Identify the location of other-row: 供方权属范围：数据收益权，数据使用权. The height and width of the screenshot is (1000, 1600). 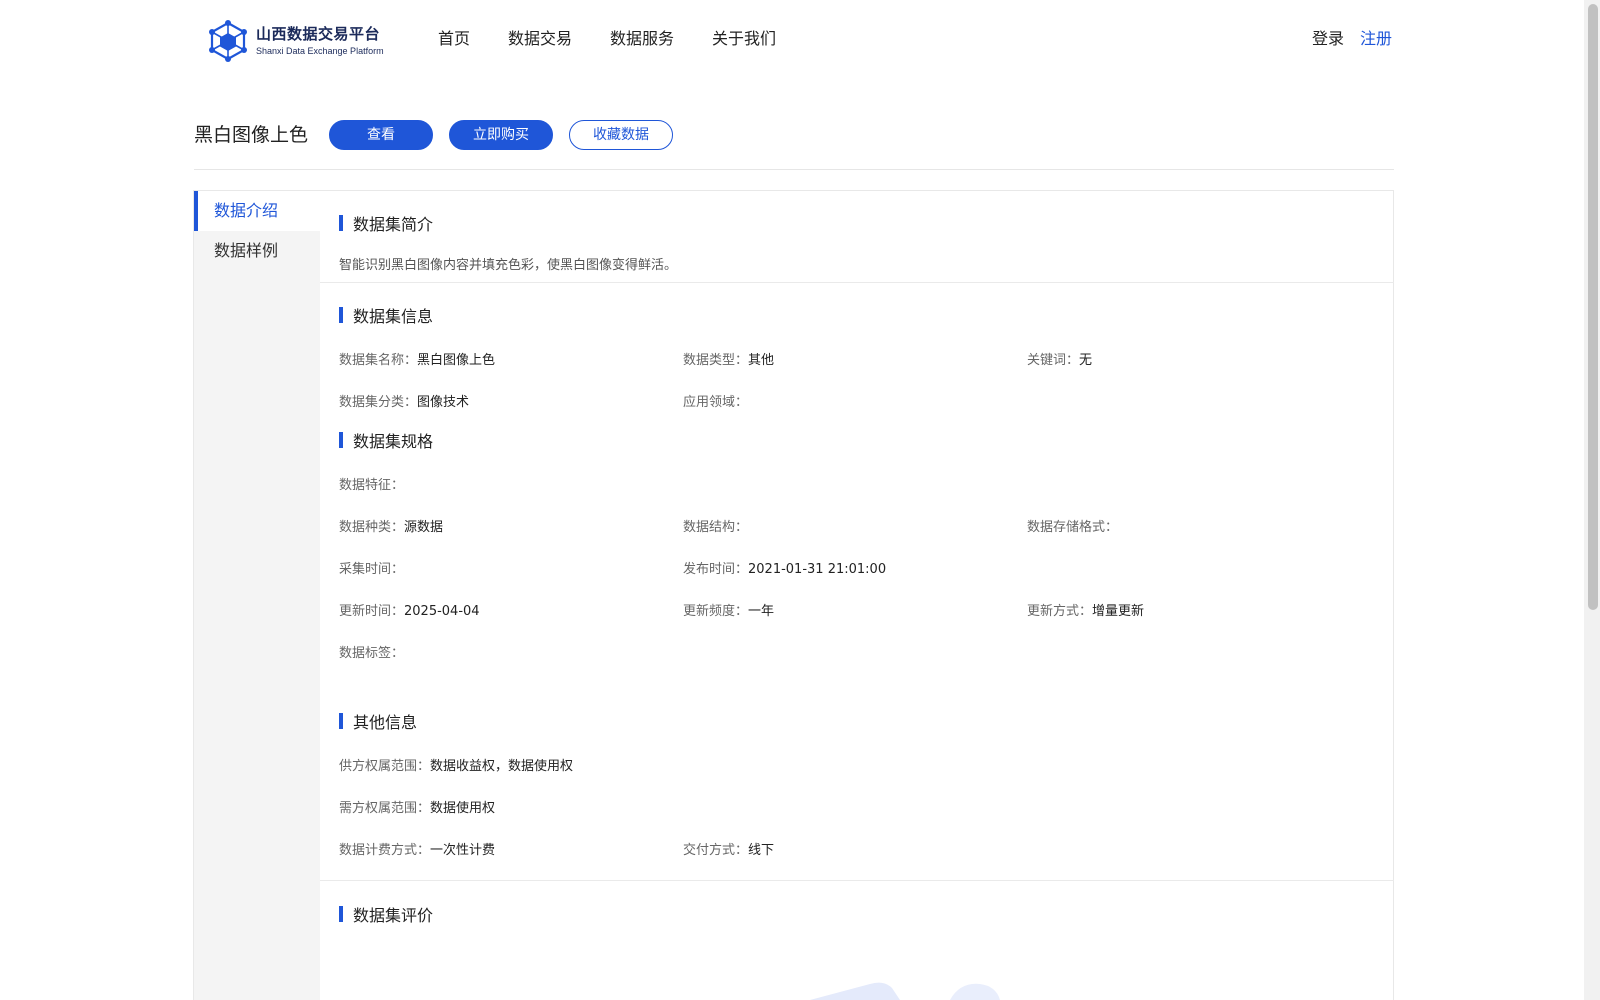
(866, 764).